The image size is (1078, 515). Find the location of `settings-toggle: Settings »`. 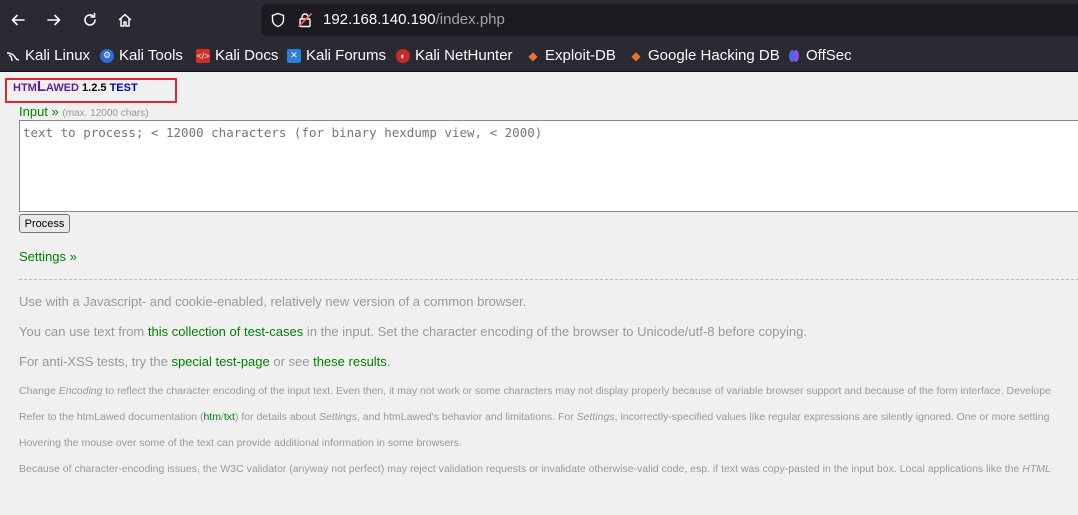

settings-toggle: Settings » is located at coordinates (48, 256).